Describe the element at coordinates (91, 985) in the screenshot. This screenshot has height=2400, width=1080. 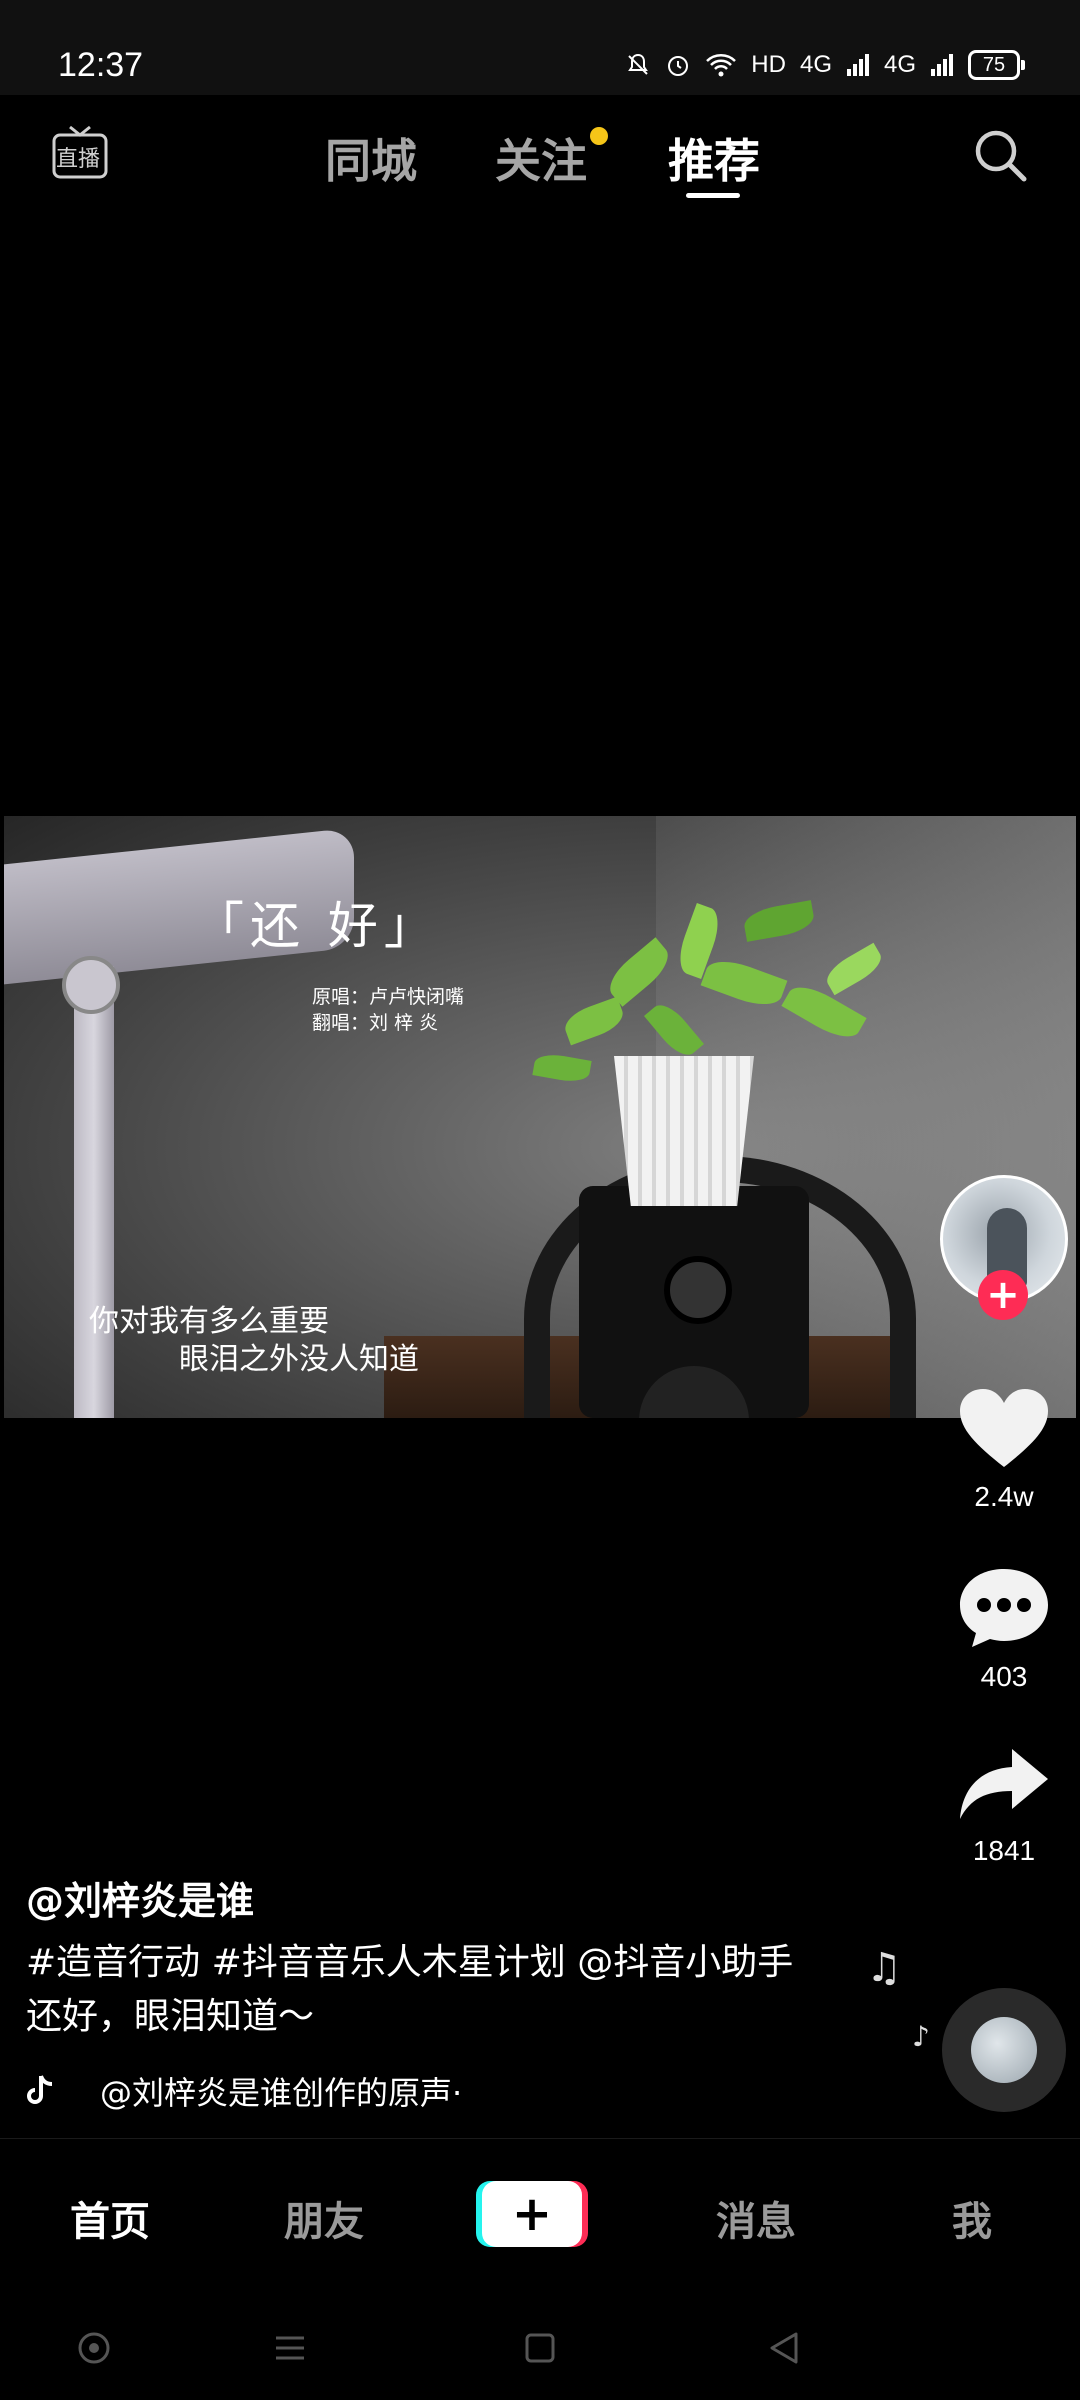
I see `video-lamp-joint` at that location.